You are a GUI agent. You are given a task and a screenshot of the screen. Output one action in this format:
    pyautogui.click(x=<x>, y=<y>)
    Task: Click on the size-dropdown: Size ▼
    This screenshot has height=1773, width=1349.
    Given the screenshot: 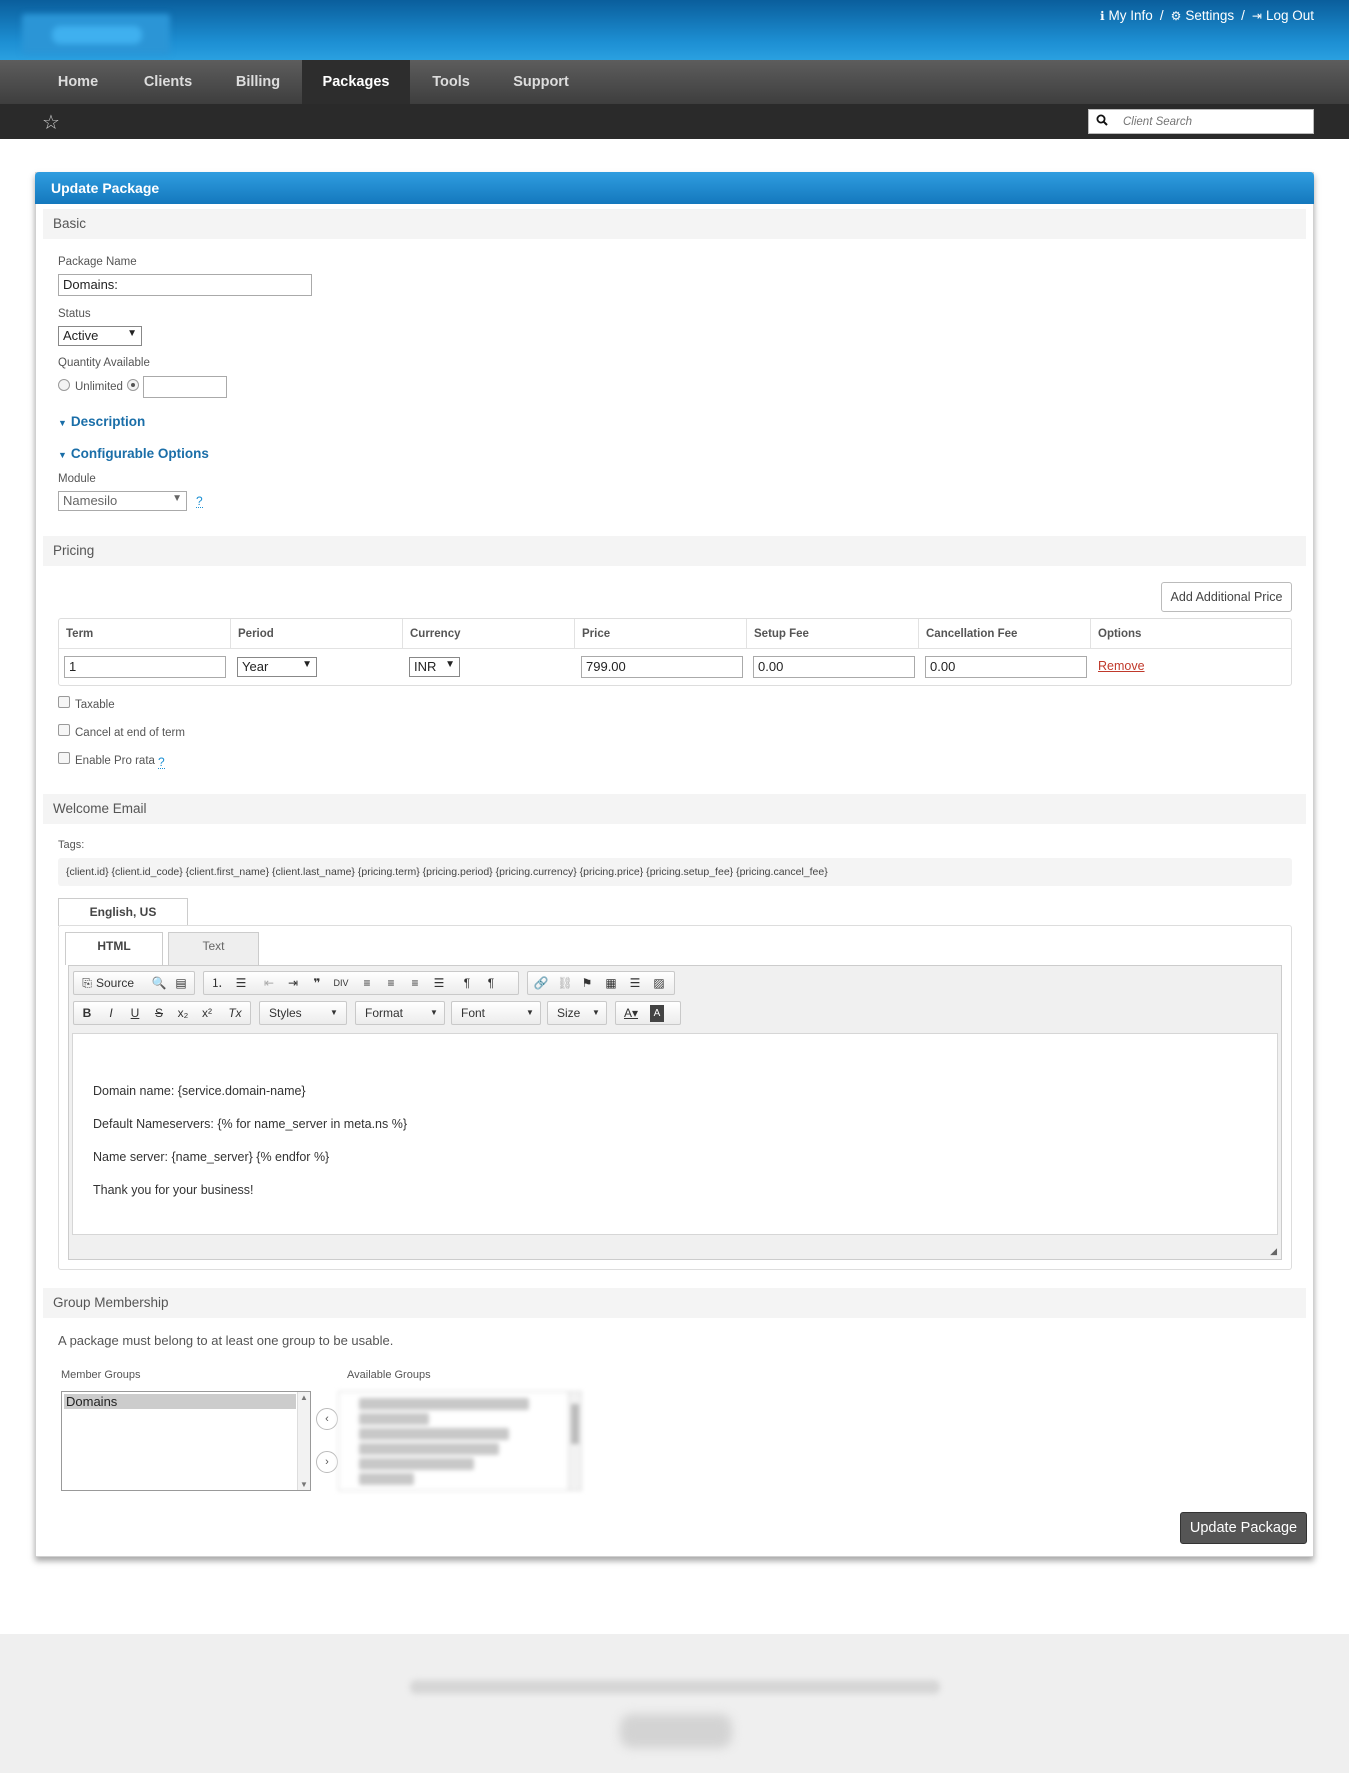 What is the action you would take?
    pyautogui.click(x=577, y=1013)
    